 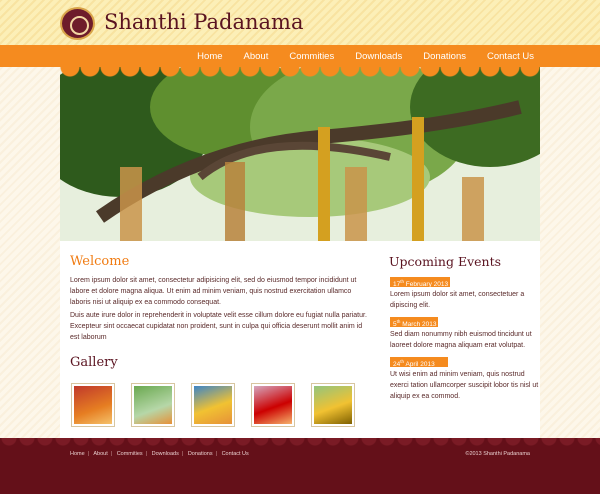 What do you see at coordinates (445, 261) in the screenshot?
I see `events-heading: Upcoming Events` at bounding box center [445, 261].